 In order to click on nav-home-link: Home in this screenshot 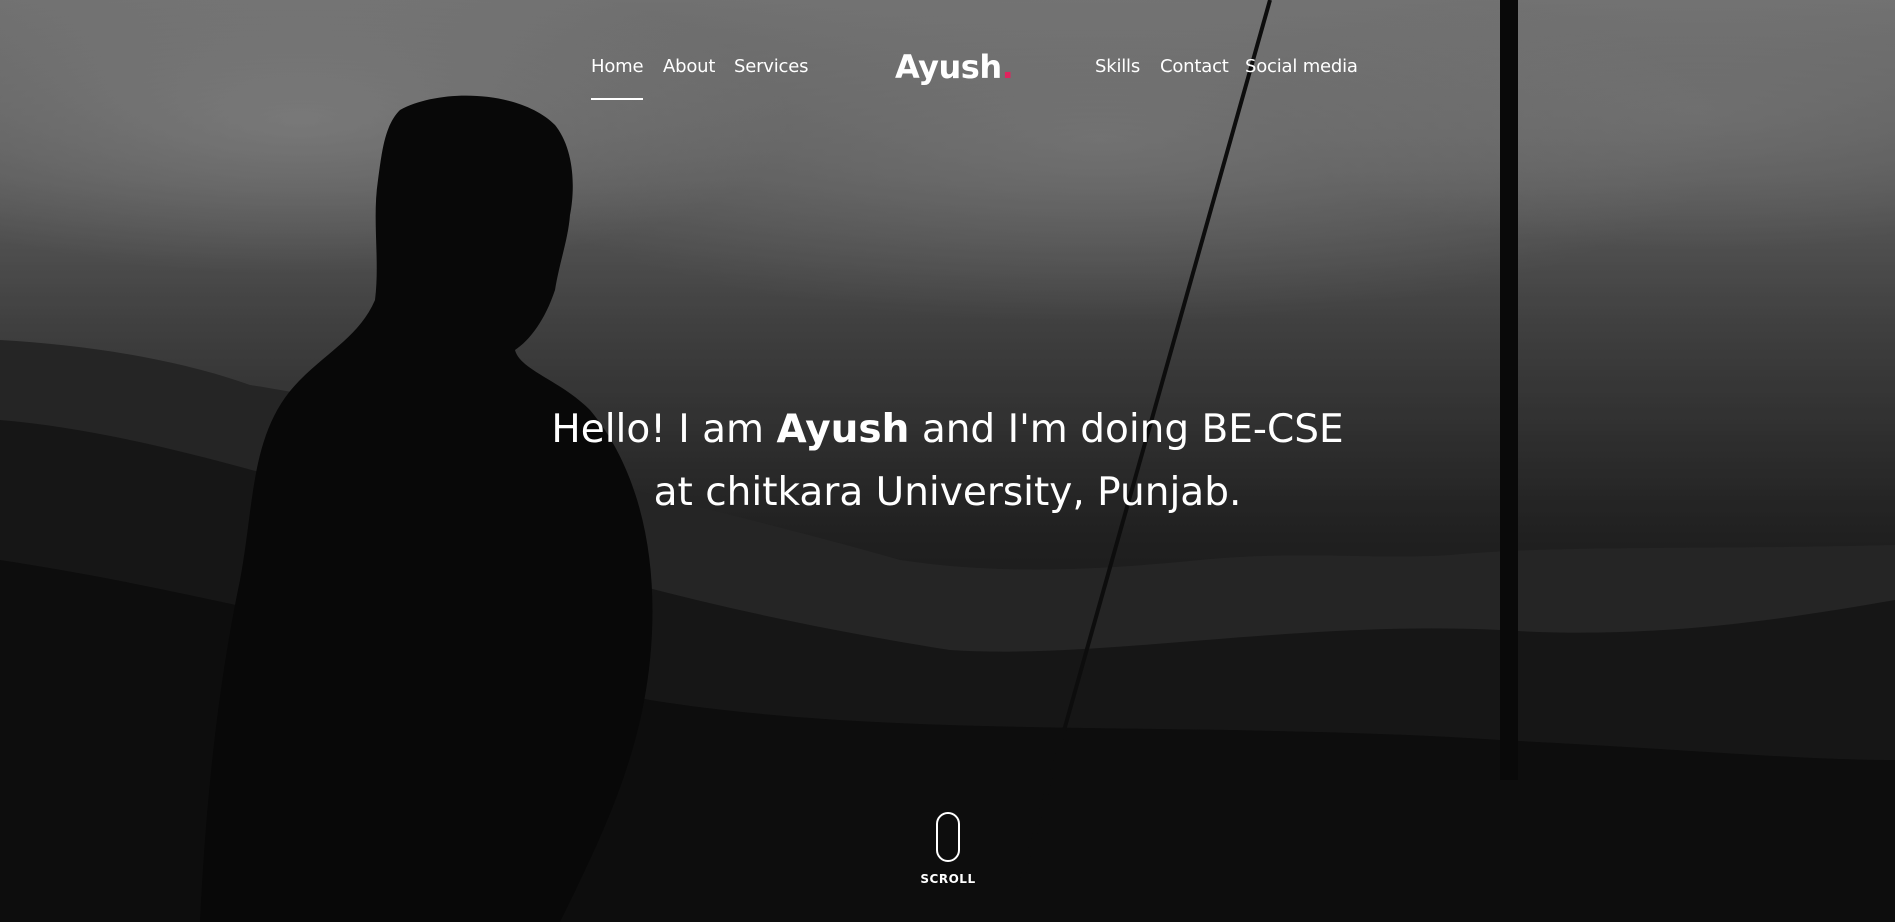, I will do `click(617, 78)`.